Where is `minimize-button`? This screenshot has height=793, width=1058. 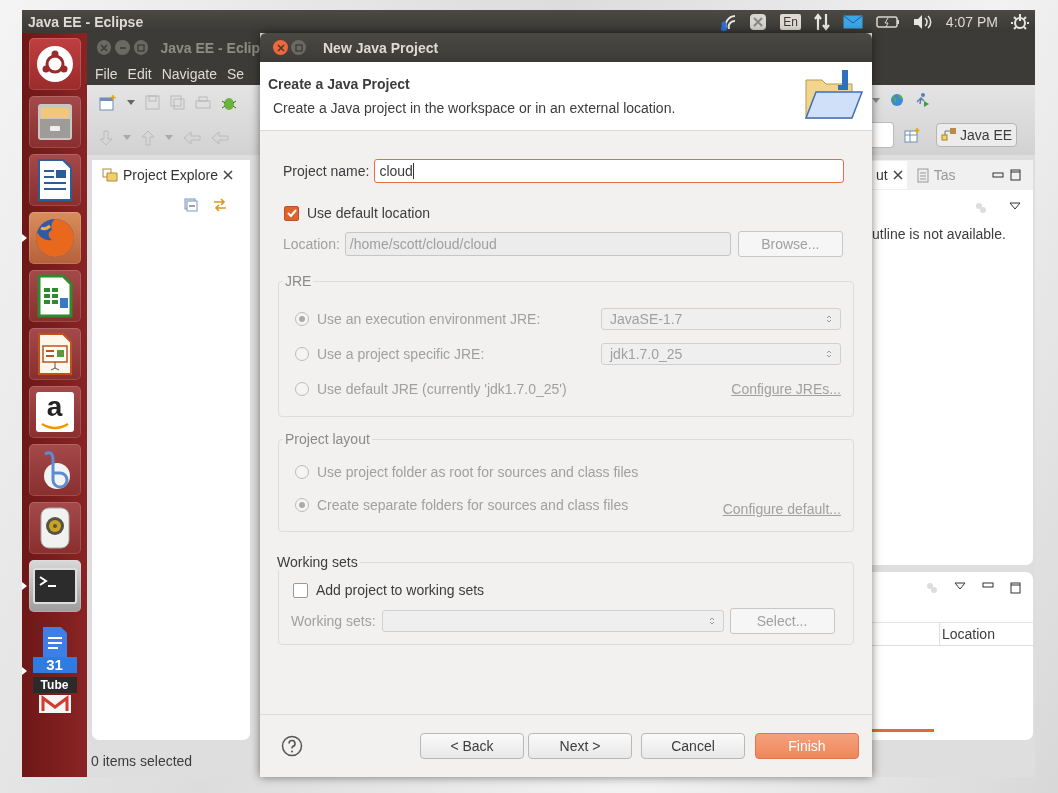 minimize-button is located at coordinates (122, 47).